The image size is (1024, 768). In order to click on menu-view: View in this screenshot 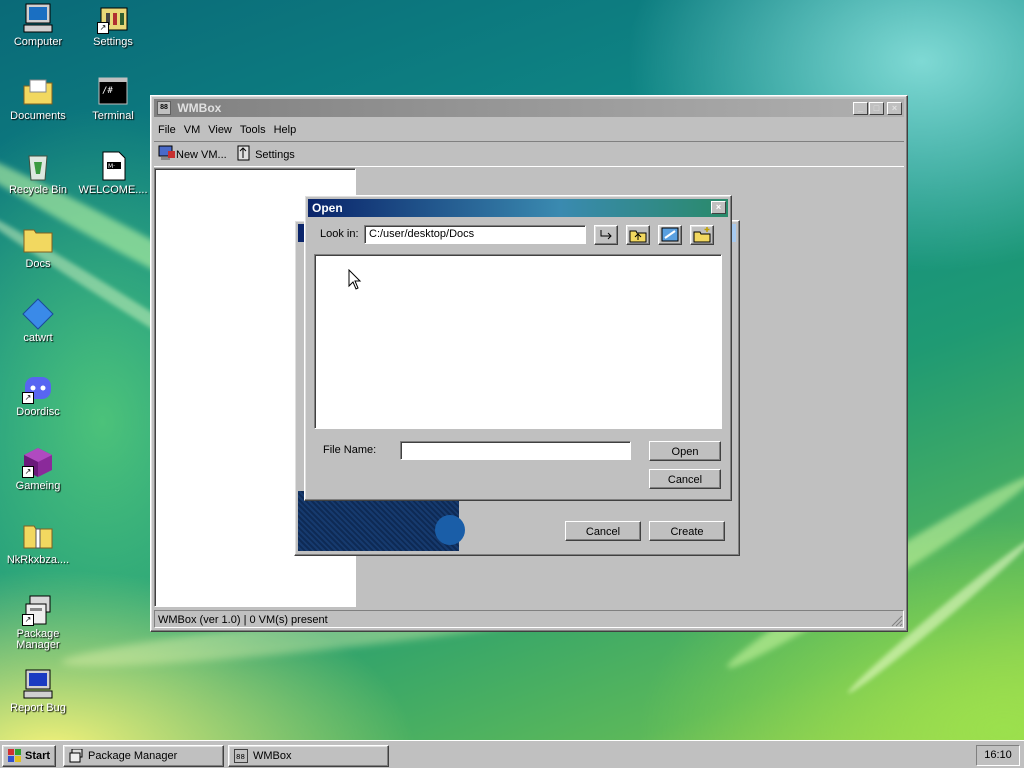, I will do `click(220, 130)`.